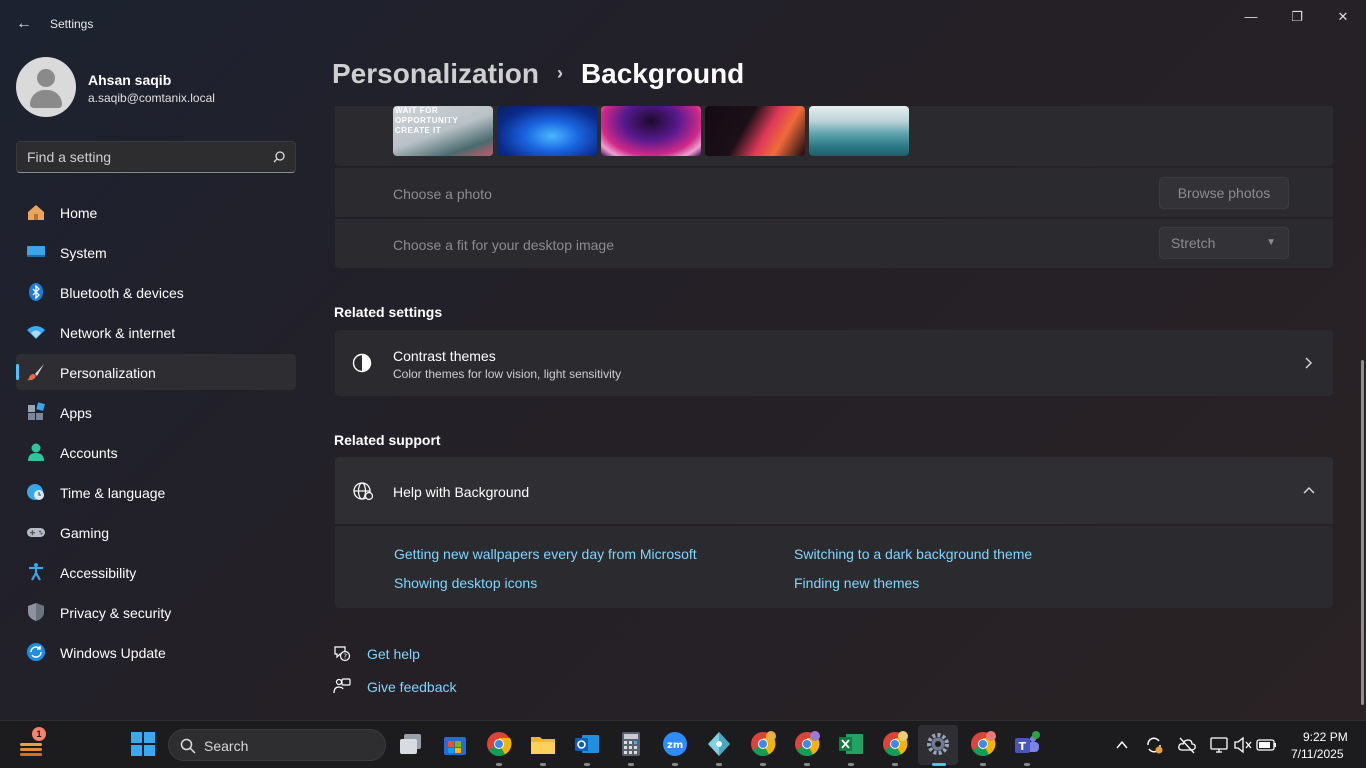  I want to click on battery-charging-icon, so click(1267, 745).